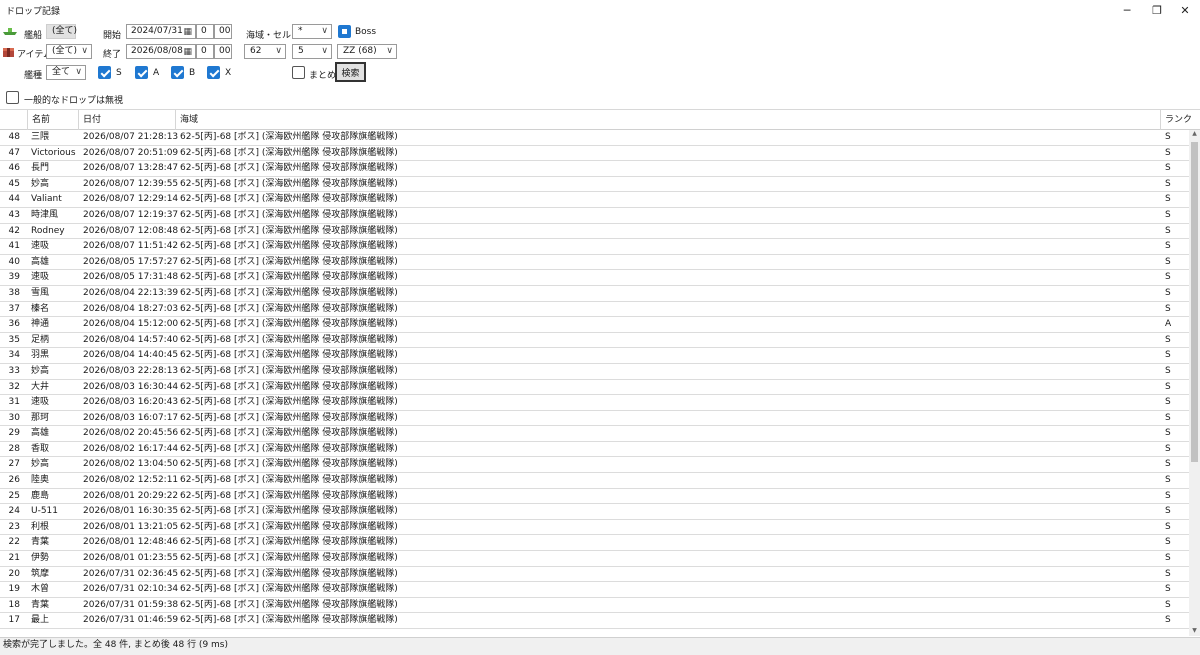 The width and height of the screenshot is (1200, 655). What do you see at coordinates (40, 433) in the screenshot?
I see `row-name: 高雄` at bounding box center [40, 433].